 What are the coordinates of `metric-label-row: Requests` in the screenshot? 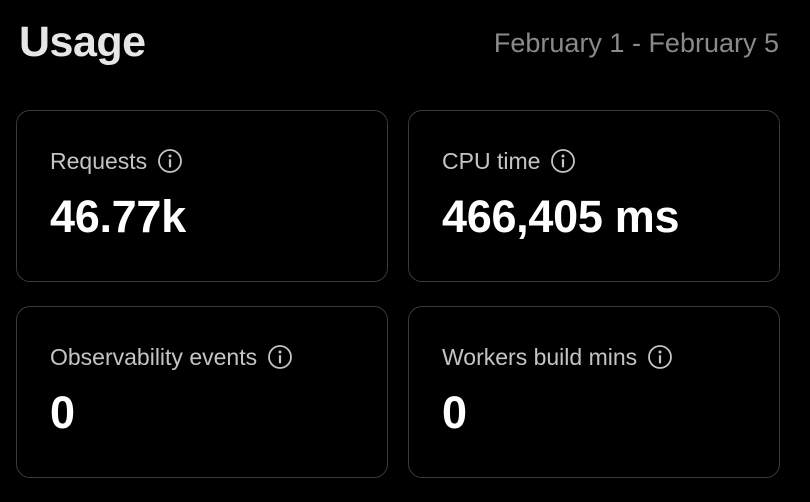 It's located at (116, 161).